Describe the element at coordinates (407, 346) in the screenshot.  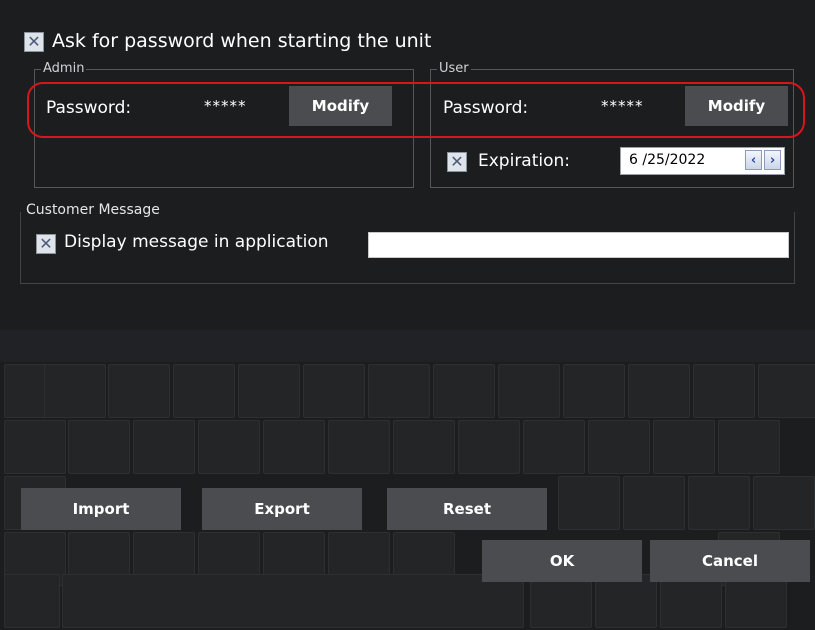
I see `background-band` at that location.